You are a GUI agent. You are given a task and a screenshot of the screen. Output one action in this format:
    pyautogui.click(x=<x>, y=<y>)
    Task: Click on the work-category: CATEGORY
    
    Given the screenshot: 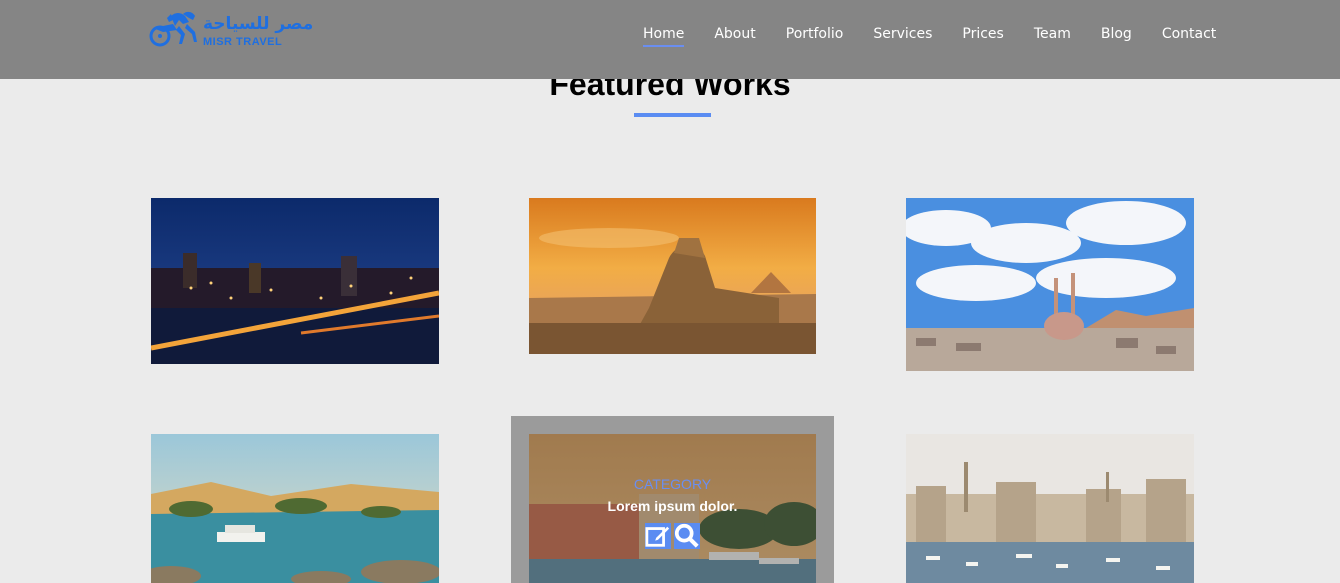 What is the action you would take?
    pyautogui.click(x=672, y=484)
    